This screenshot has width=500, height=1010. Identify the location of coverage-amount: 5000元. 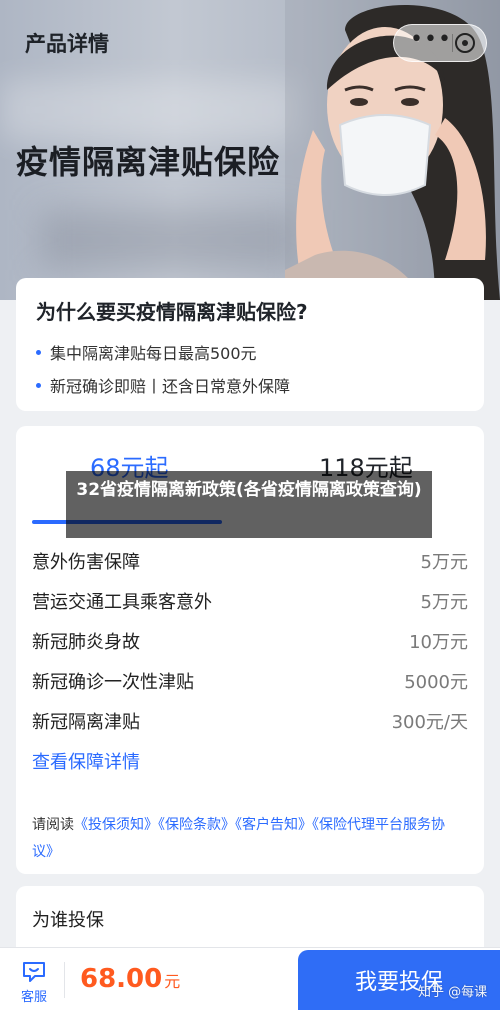
(436, 682).